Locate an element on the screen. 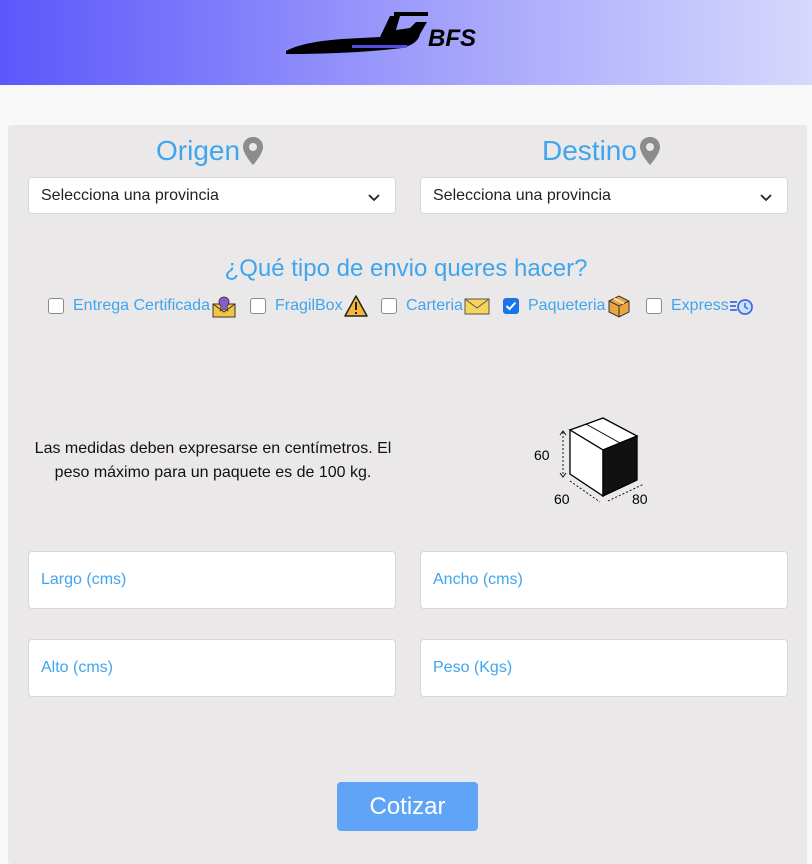 This screenshot has height=864, width=812. checkbox-fragilbox is located at coordinates (258, 306).